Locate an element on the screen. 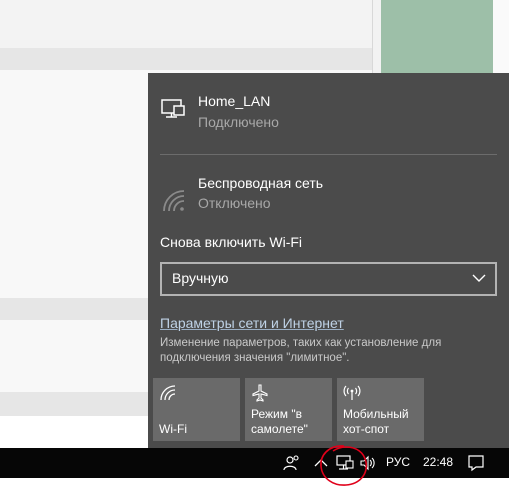  airplane-icon is located at coordinates (260, 393).